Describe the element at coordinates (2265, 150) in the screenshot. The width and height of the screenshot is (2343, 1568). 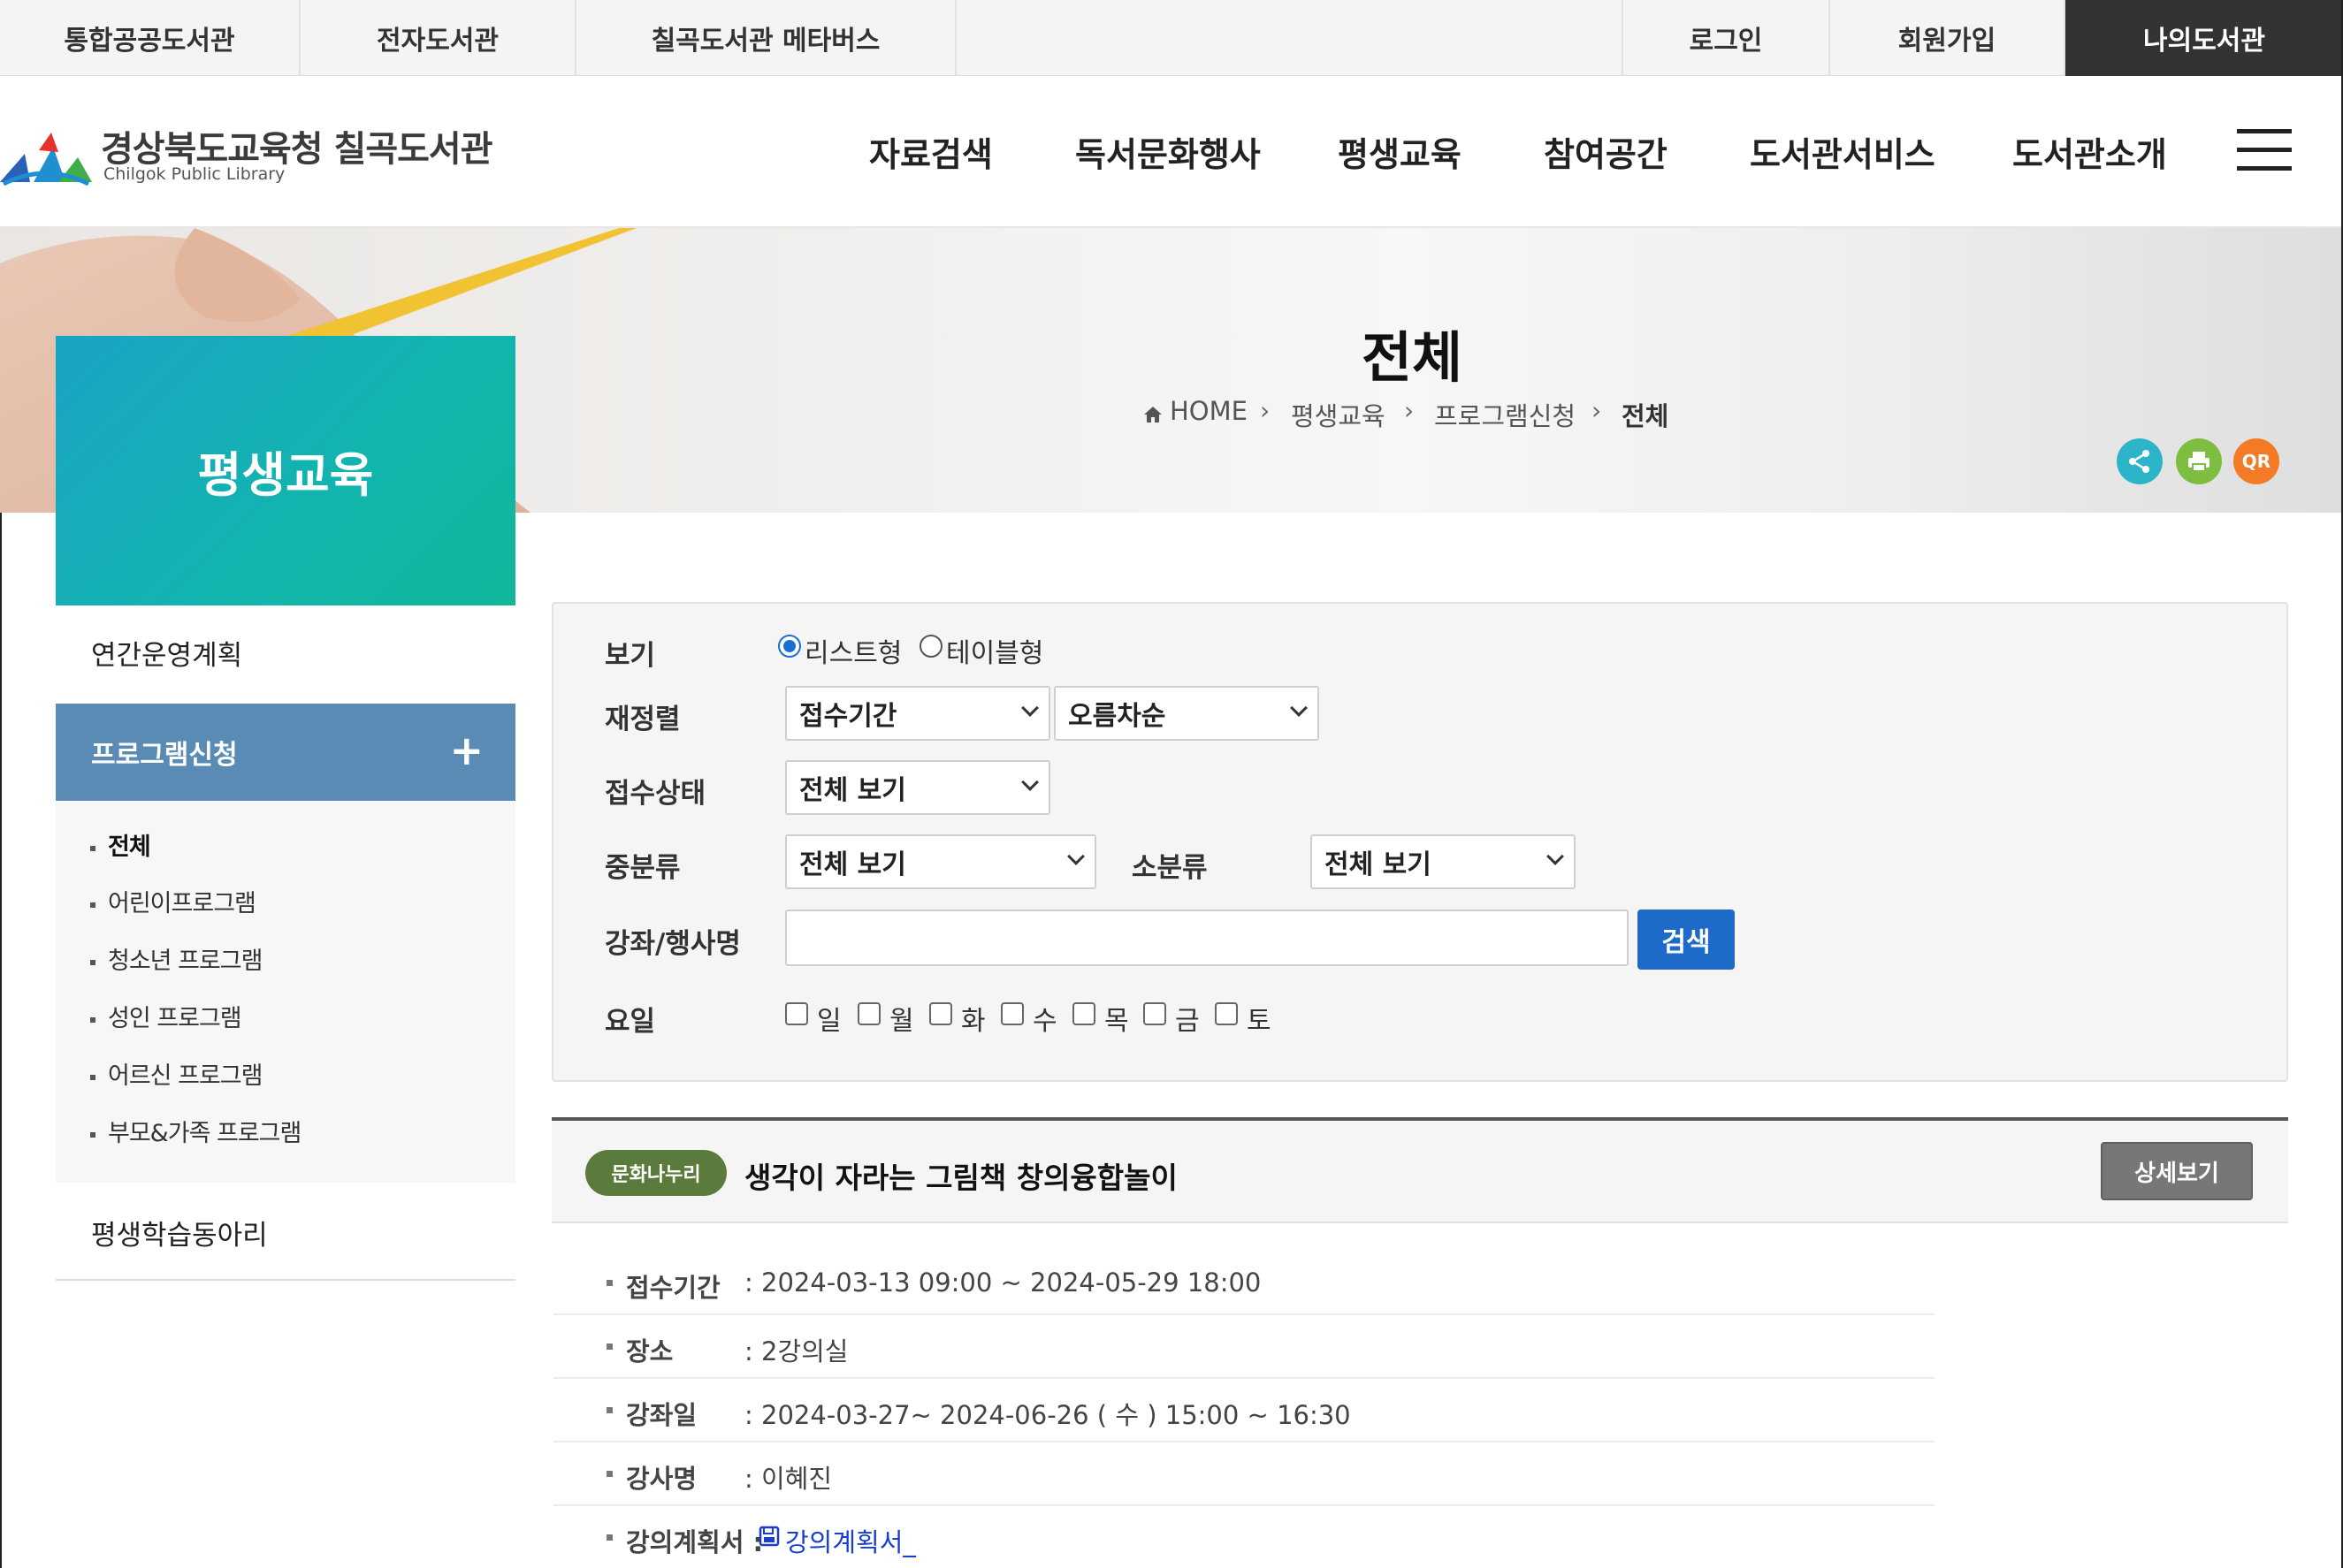
I see `menu-hamburger-icon` at that location.